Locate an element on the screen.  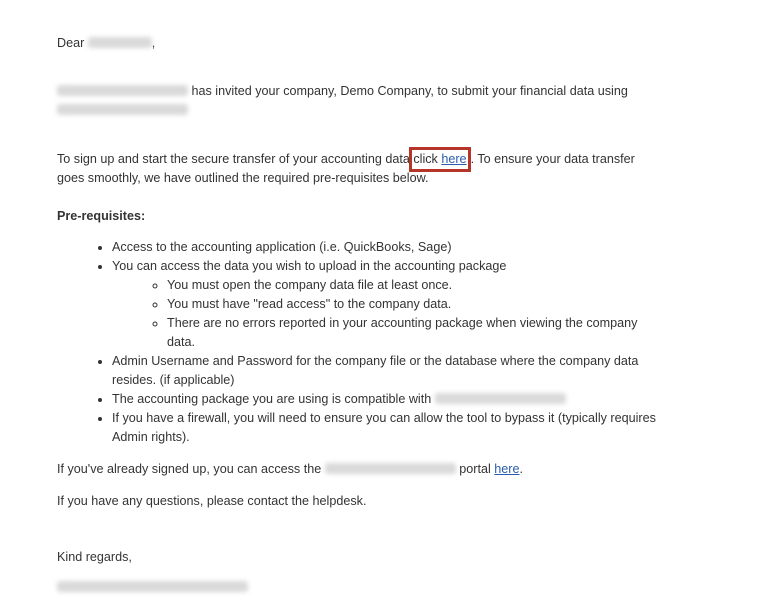
signup-click-prefix: click is located at coordinates (425, 159).